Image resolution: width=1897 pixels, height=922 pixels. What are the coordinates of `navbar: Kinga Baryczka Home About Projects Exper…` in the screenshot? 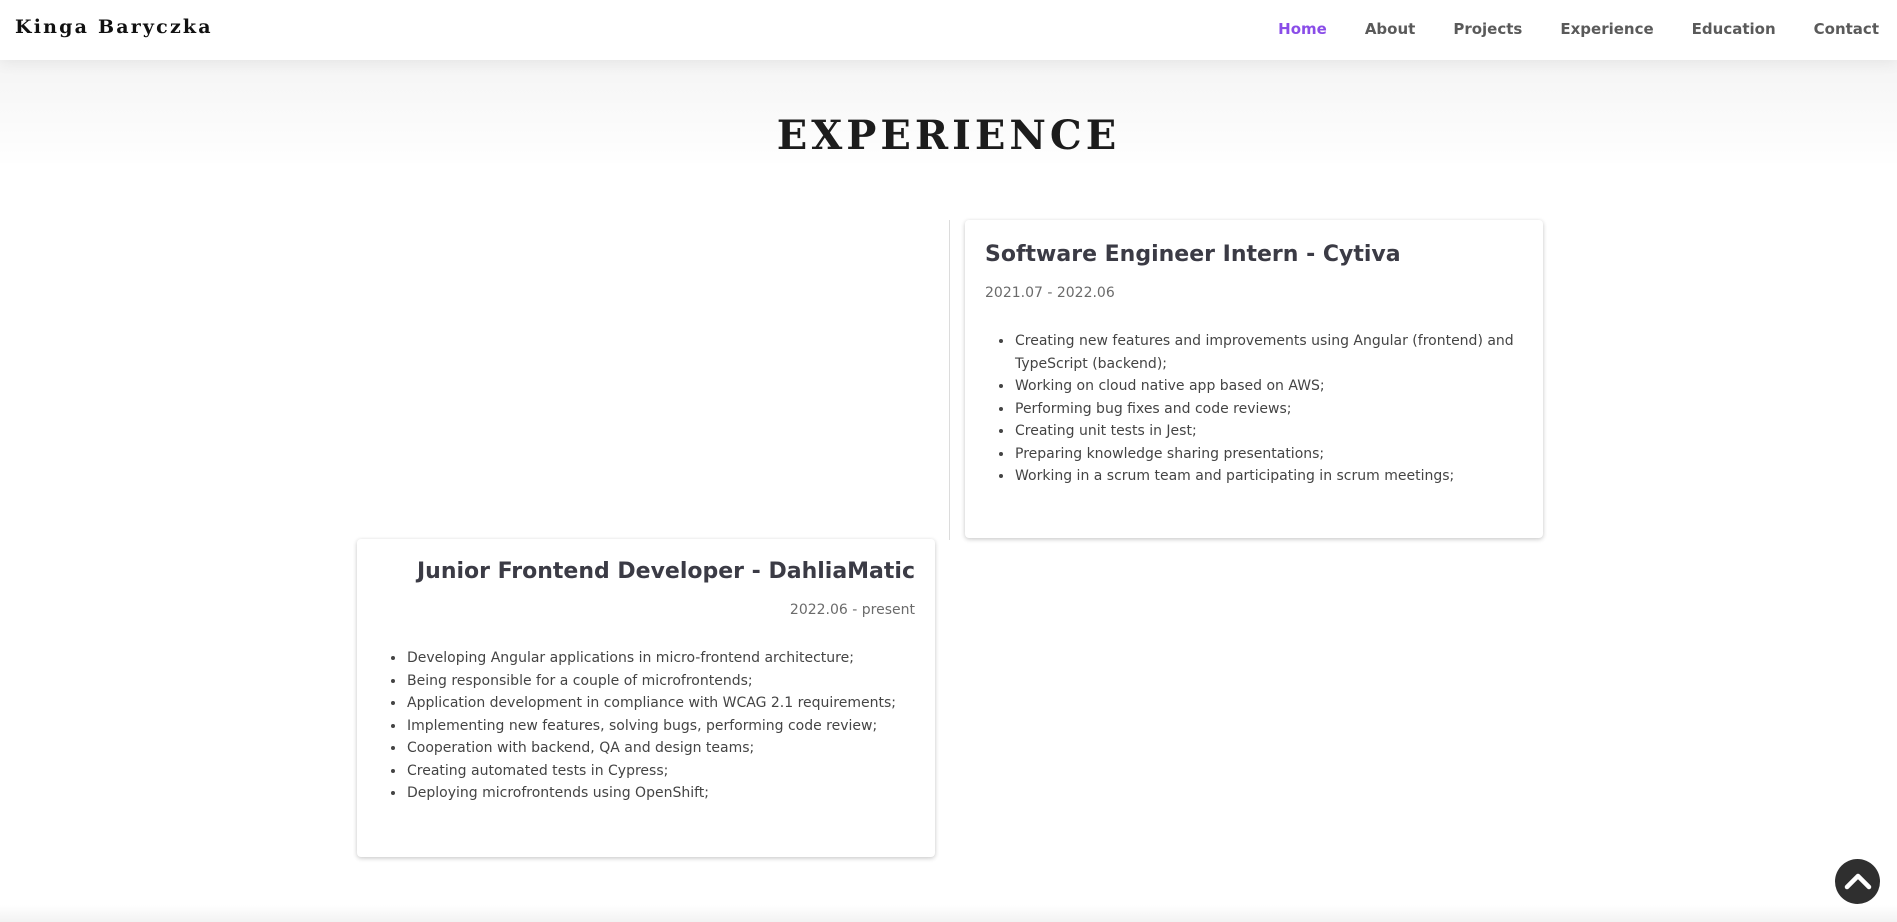 It's located at (948, 30).